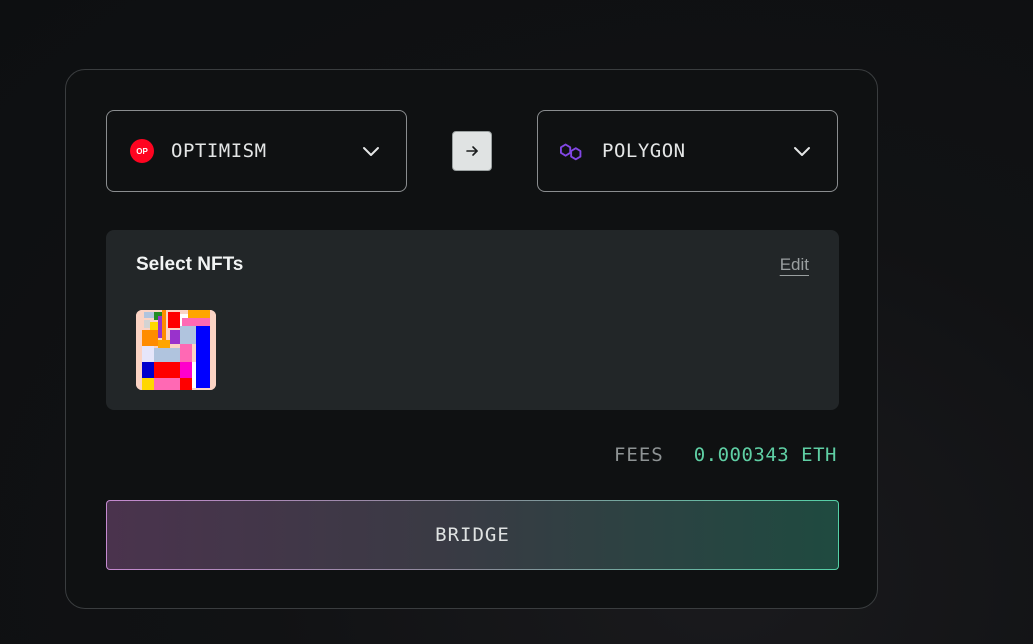 Image resolution: width=1033 pixels, height=644 pixels. What do you see at coordinates (219, 151) in the screenshot?
I see `from-chain-label: OPTIMISM` at bounding box center [219, 151].